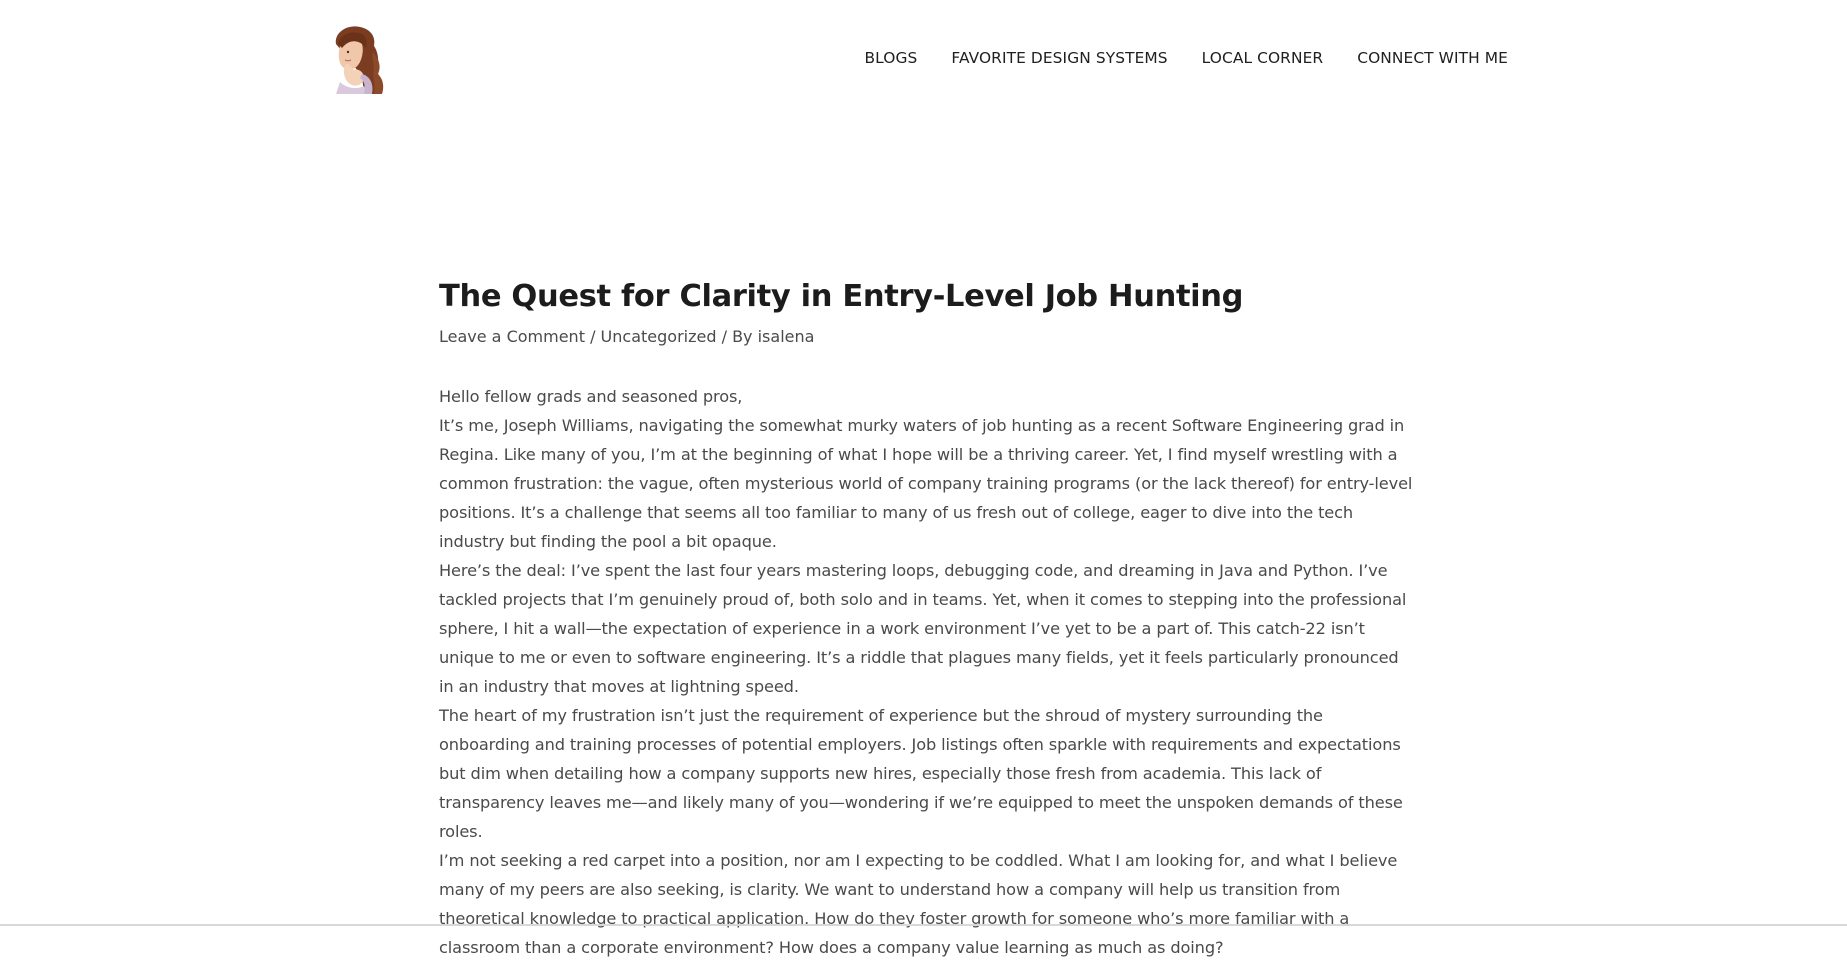 The width and height of the screenshot is (1847, 962). Describe the element at coordinates (1432, 58) in the screenshot. I see `nav-item-connect-with-me: CONNECT WITH ME` at that location.